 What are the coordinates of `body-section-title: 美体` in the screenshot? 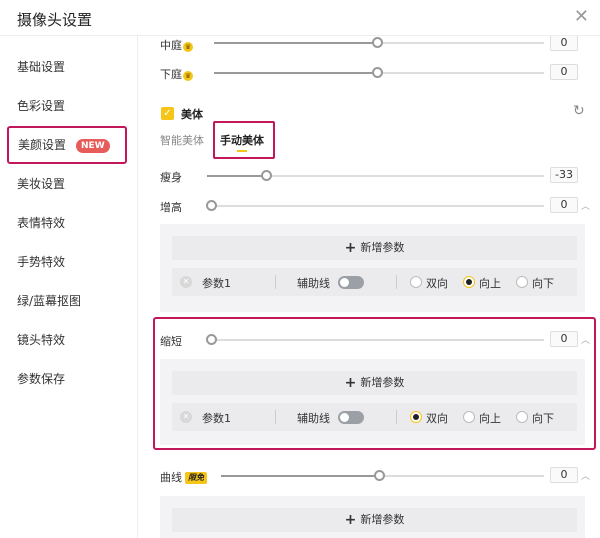 It's located at (192, 114).